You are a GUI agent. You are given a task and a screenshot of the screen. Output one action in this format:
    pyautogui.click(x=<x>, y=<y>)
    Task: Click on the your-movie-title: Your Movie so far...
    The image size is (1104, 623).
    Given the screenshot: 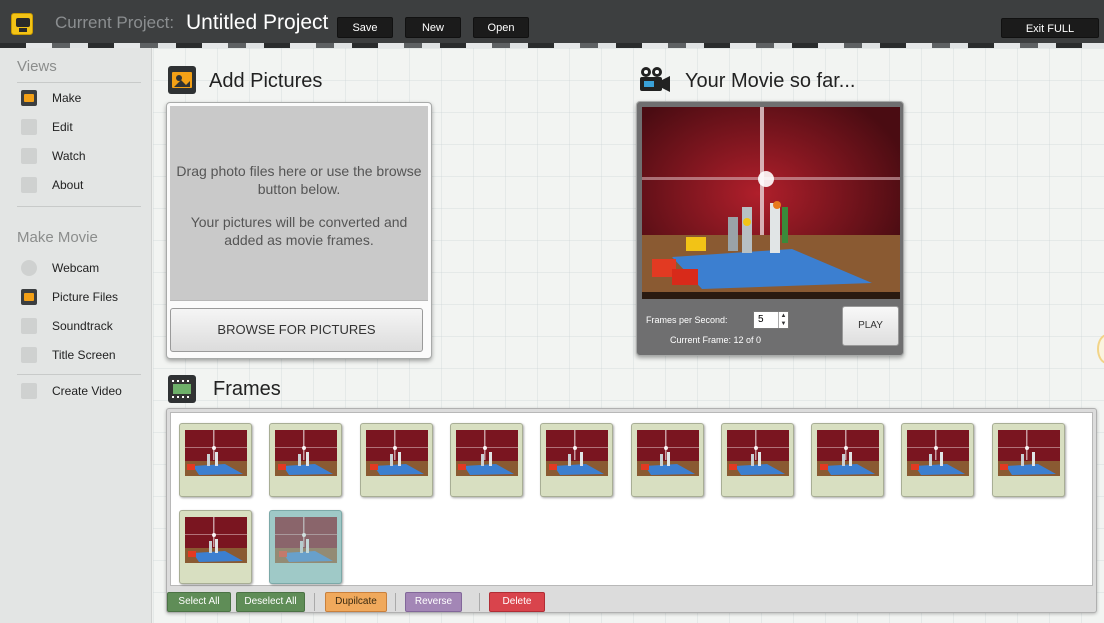 What is the action you would take?
    pyautogui.click(x=770, y=81)
    